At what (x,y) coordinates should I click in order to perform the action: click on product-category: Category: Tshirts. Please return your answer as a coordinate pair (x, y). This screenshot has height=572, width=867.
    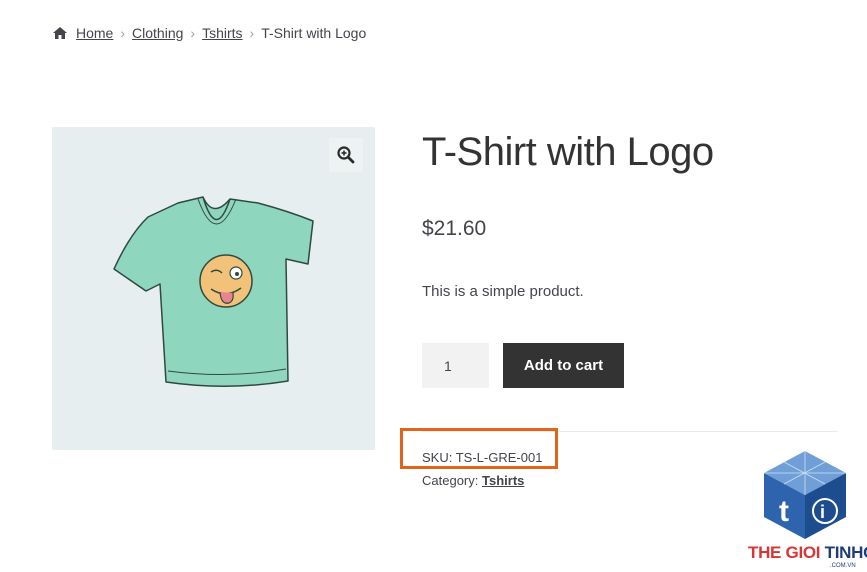
    Looking at the image, I should click on (473, 480).